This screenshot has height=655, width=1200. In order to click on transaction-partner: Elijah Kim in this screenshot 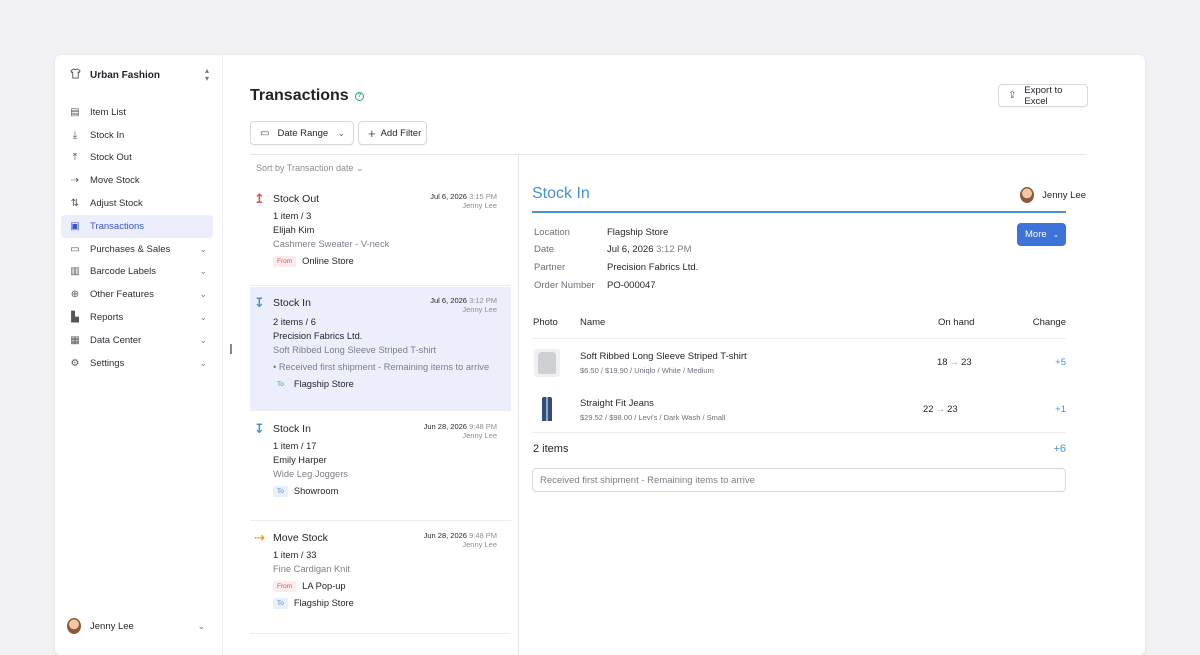, I will do `click(294, 230)`.